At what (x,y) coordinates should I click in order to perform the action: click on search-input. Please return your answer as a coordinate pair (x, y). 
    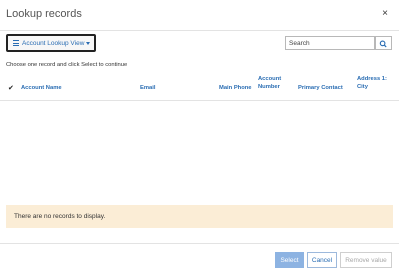
    Looking at the image, I should click on (330, 43).